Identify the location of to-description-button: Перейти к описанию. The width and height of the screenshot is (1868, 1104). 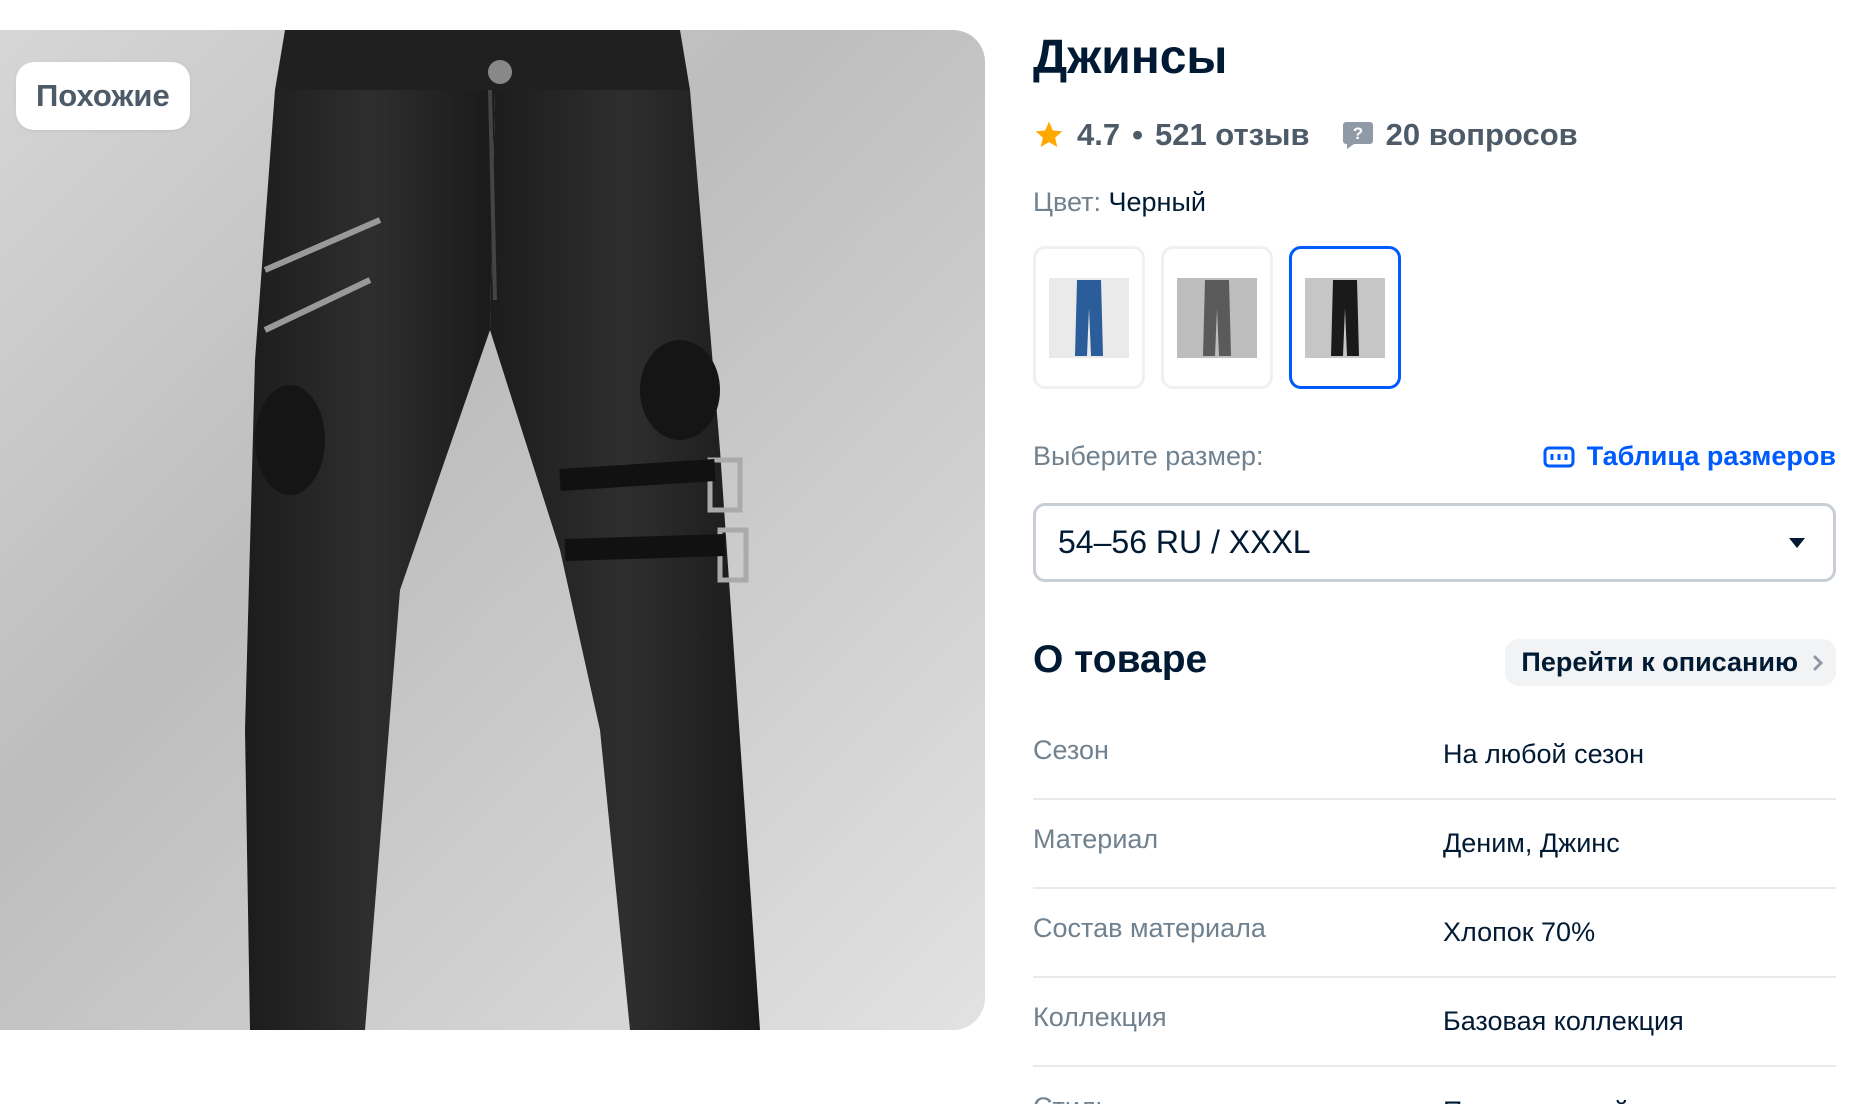
(1670, 662).